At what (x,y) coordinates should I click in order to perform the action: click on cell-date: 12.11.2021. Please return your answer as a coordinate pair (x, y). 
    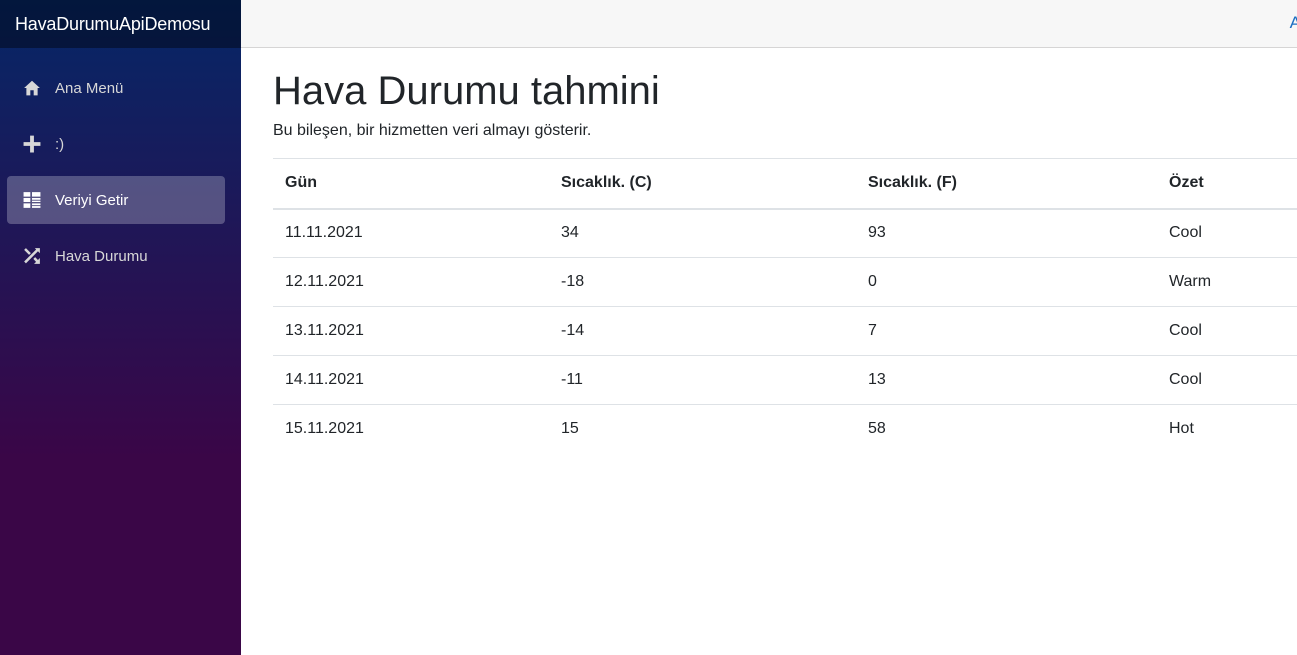
    Looking at the image, I should click on (411, 282).